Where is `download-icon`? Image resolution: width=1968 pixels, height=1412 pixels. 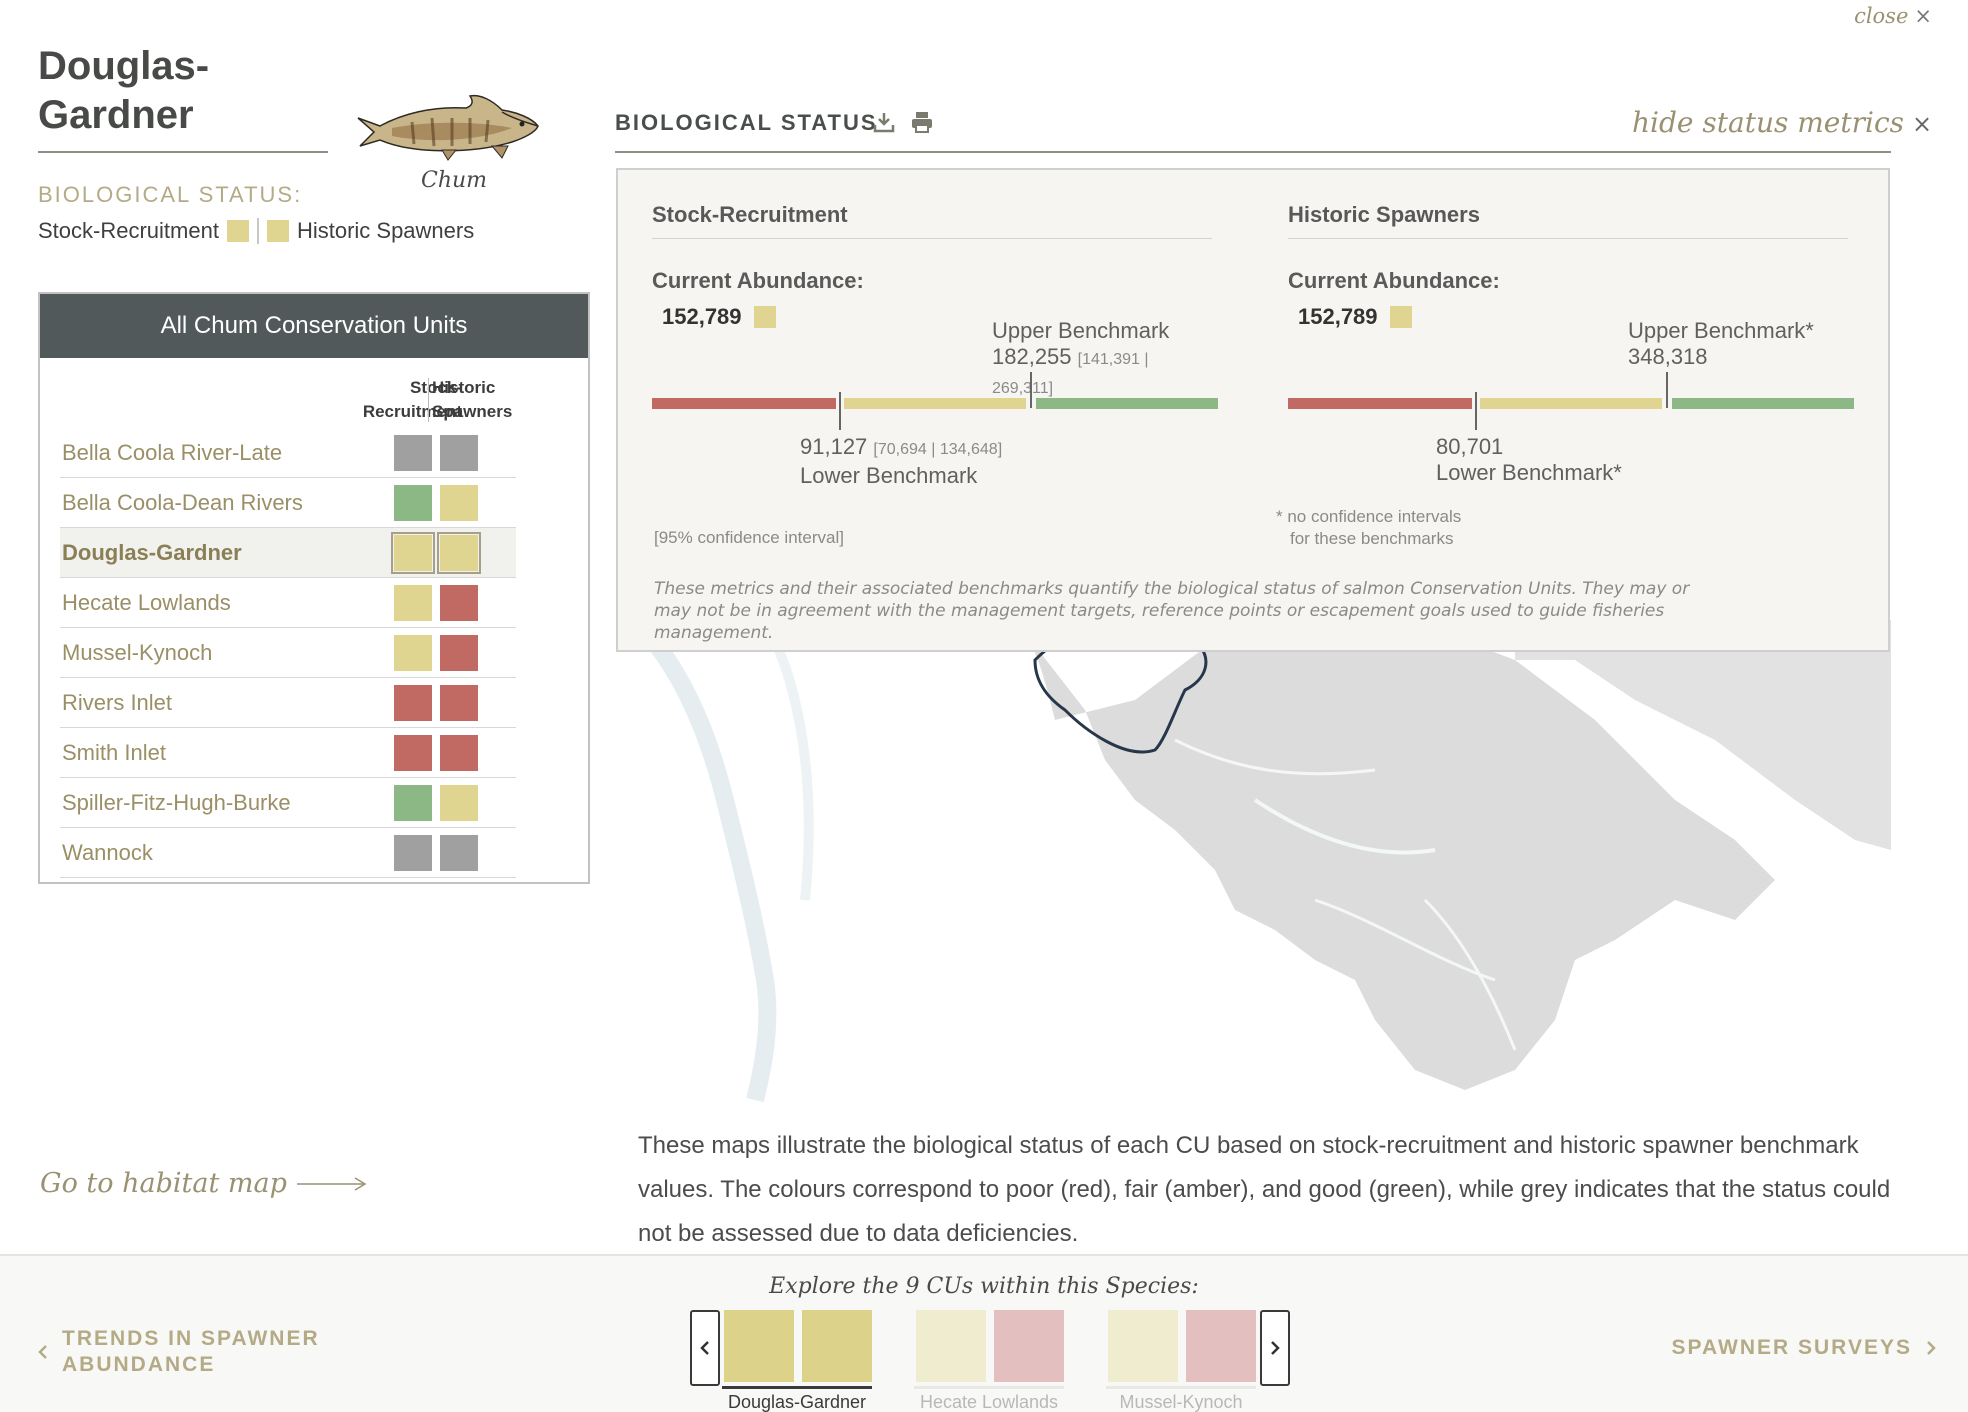 download-icon is located at coordinates (884, 122).